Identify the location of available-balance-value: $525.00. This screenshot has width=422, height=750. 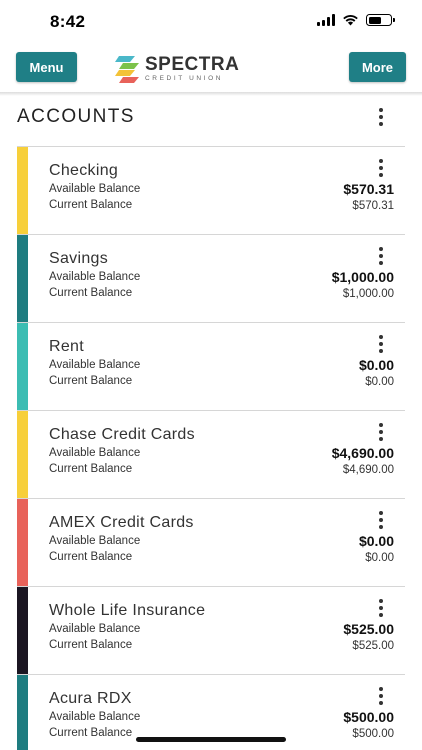
(368, 629).